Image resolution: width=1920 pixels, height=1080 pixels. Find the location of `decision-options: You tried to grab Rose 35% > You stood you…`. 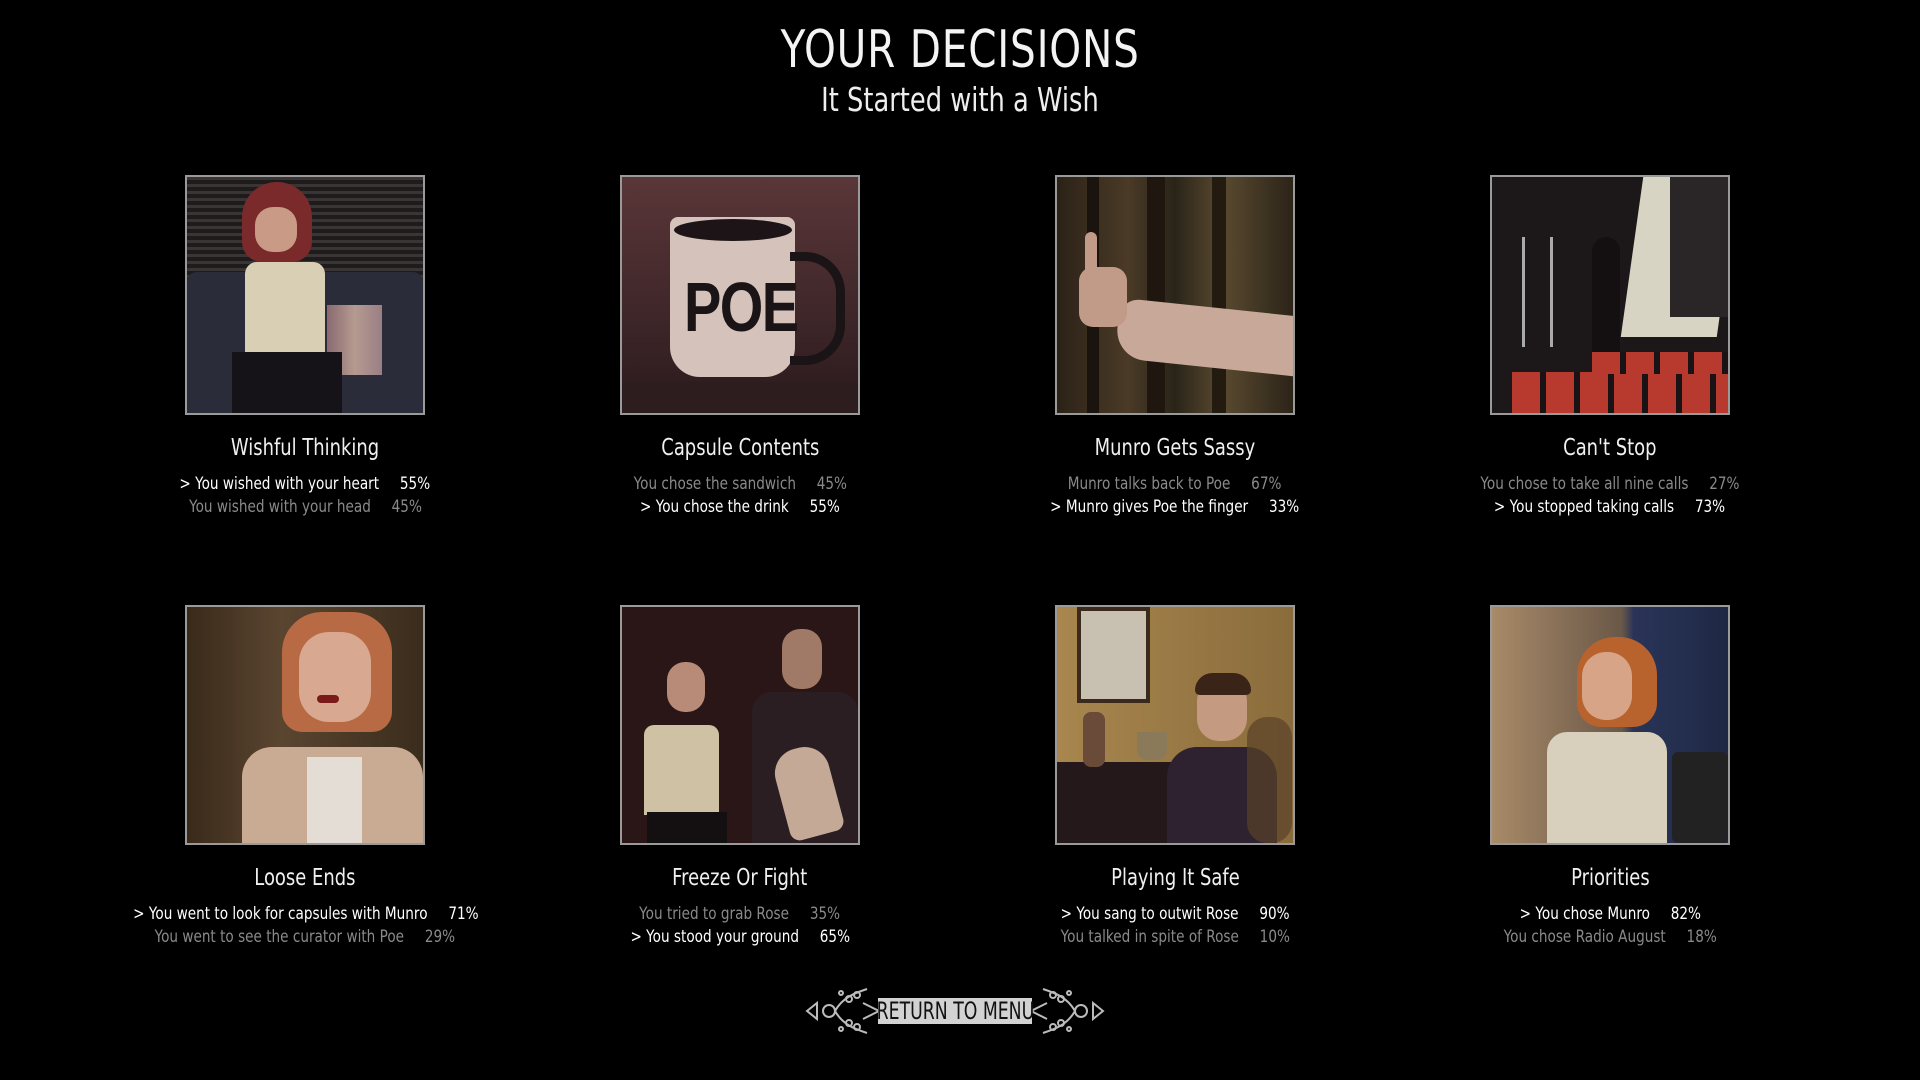

decision-options: You tried to grab Rose 35% > You stood you… is located at coordinates (740, 926).